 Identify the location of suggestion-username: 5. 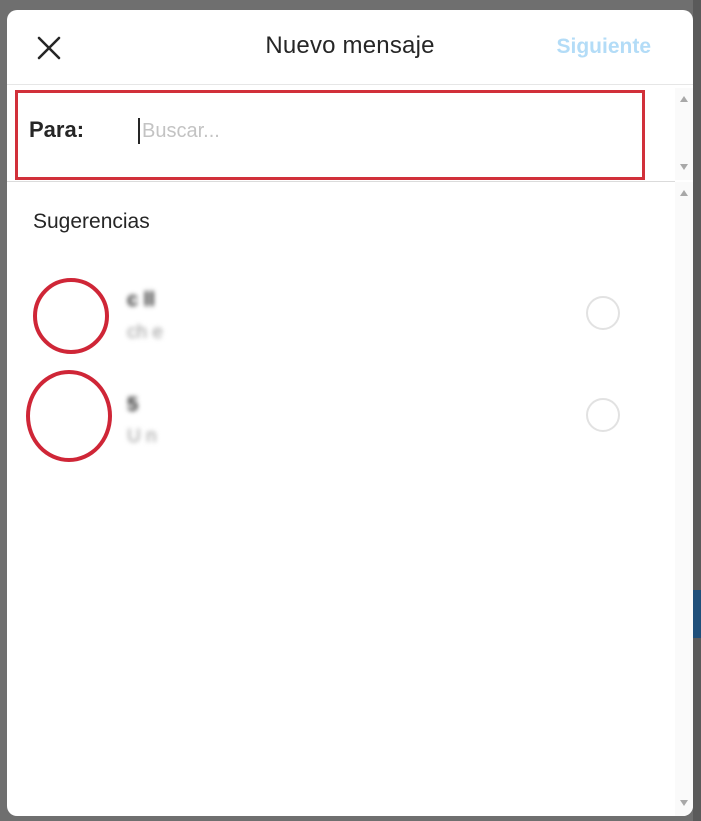
(133, 405).